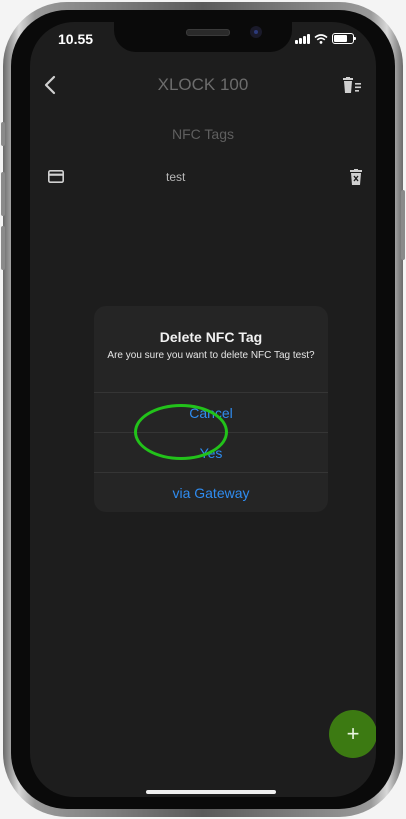  Describe the element at coordinates (344, 38) in the screenshot. I see `battery-icon` at that location.